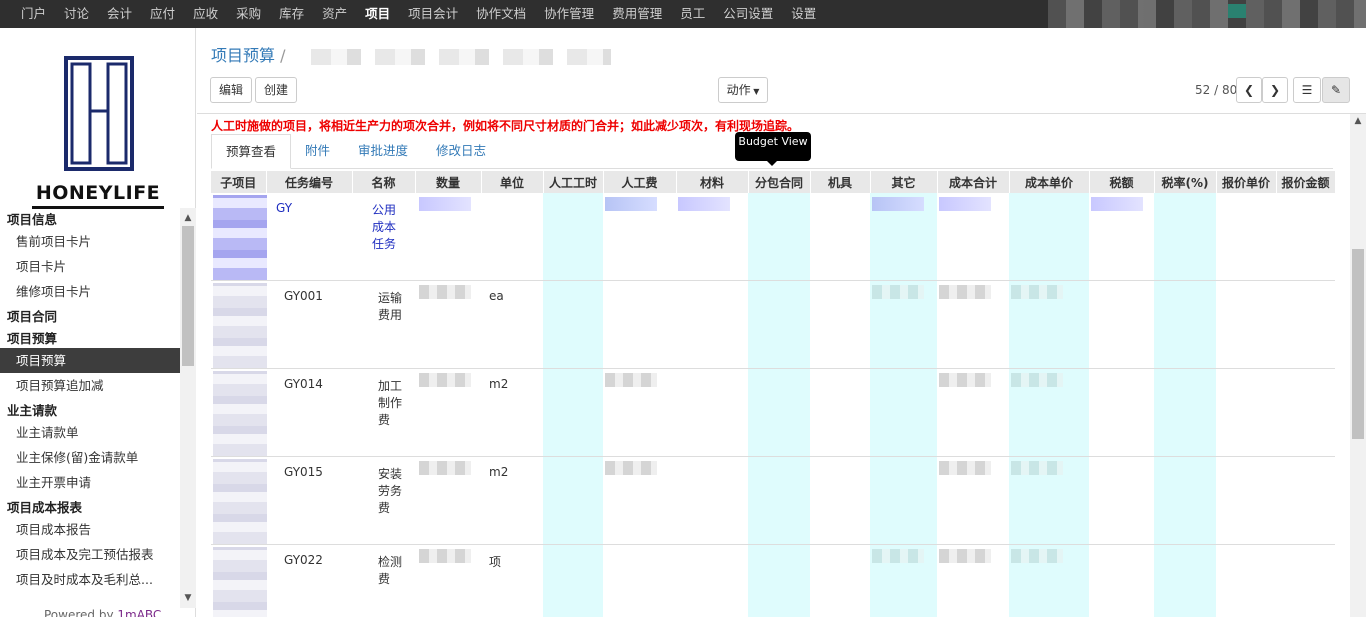  What do you see at coordinates (243, 55) in the screenshot?
I see `breadcrumb-root: 项目预算` at bounding box center [243, 55].